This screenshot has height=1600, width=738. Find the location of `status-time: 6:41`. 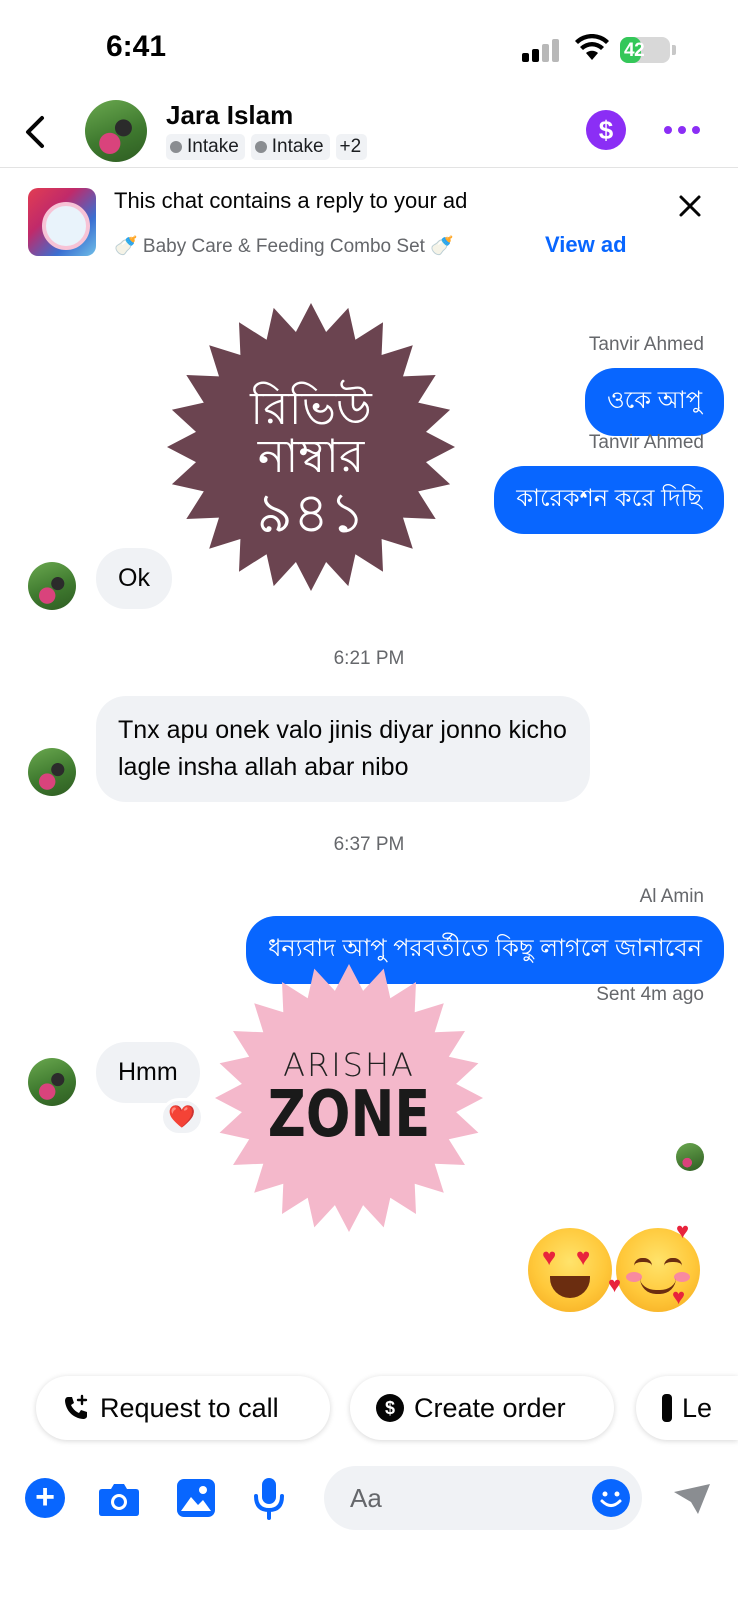

status-time: 6:41 is located at coordinates (136, 46).